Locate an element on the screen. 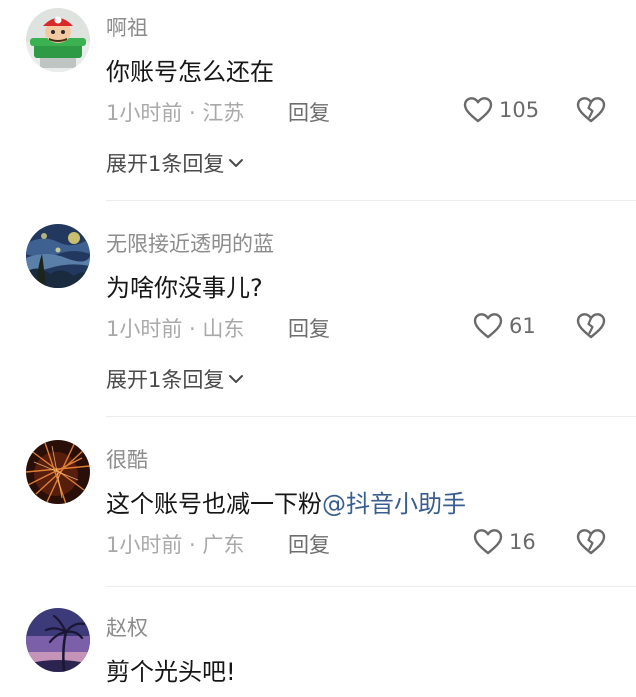 Image resolution: width=636 pixels, height=697 pixels. sparks-avatar-icon is located at coordinates (58, 472).